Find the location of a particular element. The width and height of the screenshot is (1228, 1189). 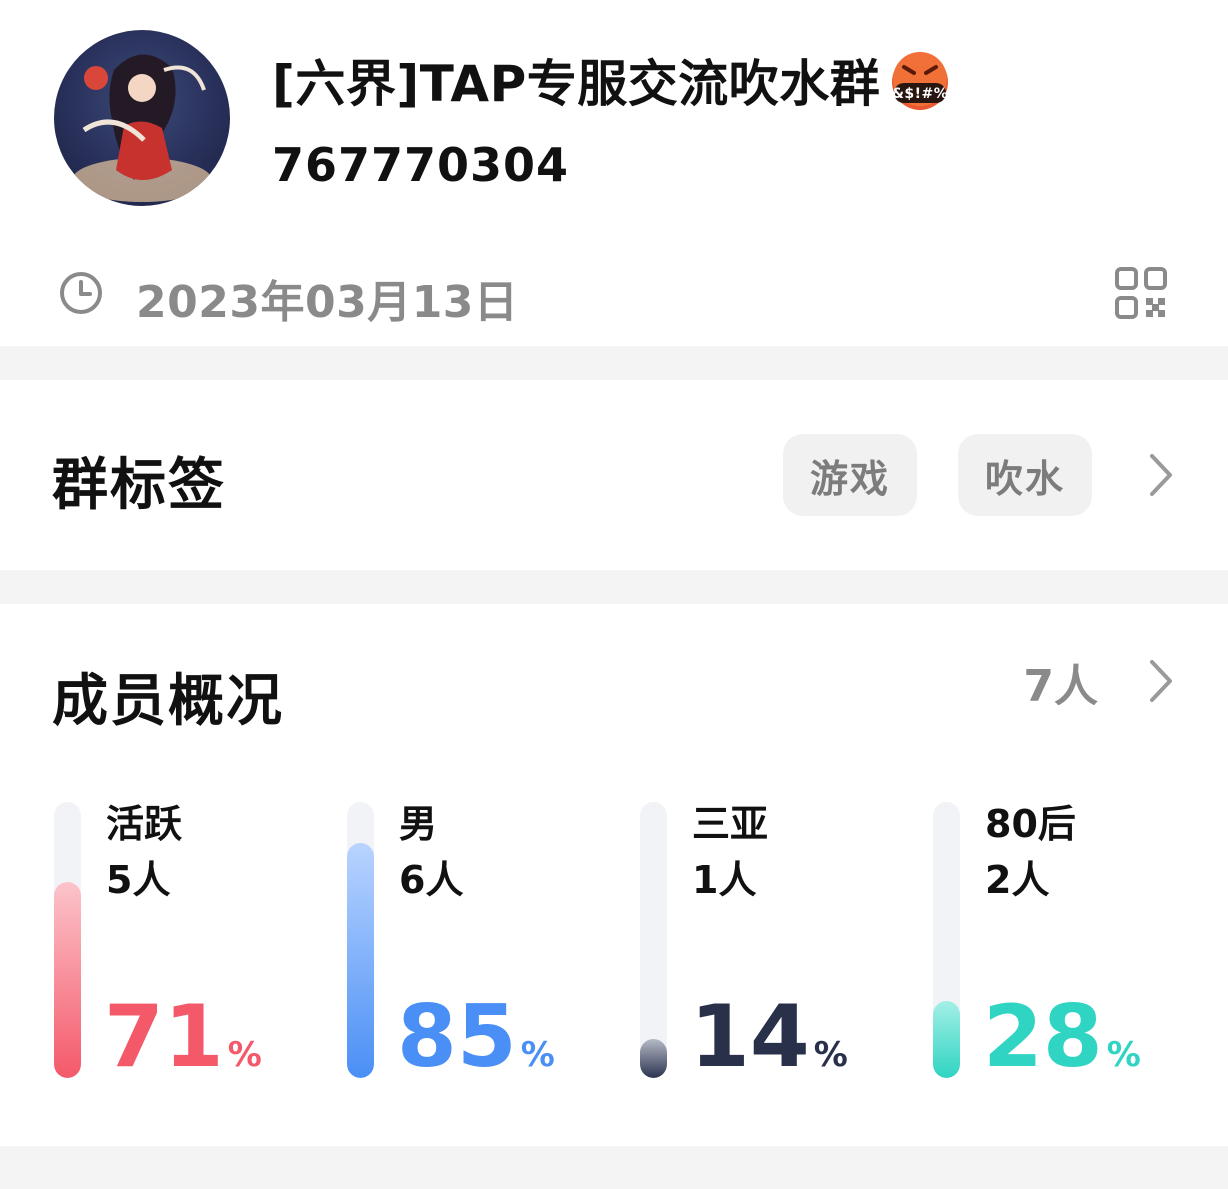

tag-chip: 游戏 is located at coordinates (850, 475).